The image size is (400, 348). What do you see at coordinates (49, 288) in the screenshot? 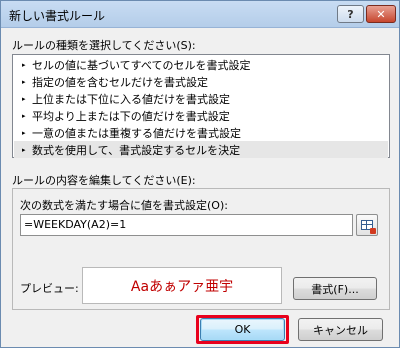
I see `preview-label: プレビュー:` at bounding box center [49, 288].